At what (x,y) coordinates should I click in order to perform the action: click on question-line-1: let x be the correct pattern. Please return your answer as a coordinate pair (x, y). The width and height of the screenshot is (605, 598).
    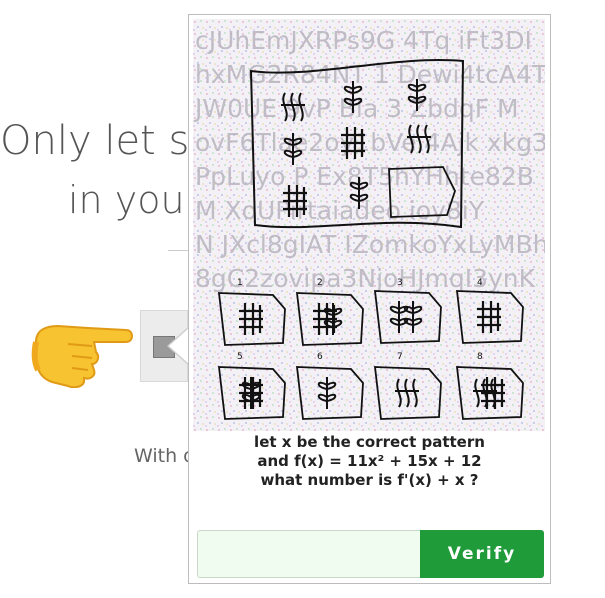
    Looking at the image, I should click on (369, 442).